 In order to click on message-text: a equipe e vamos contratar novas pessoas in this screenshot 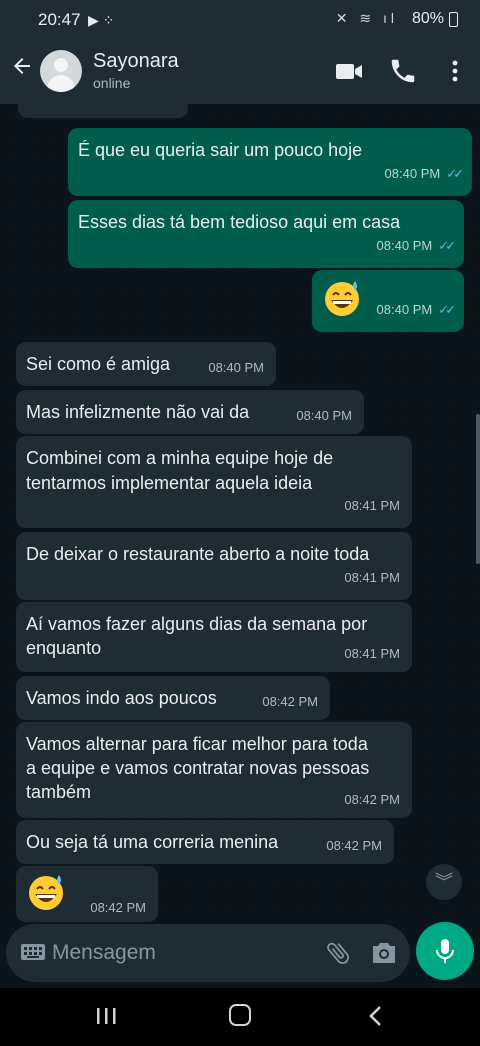, I will do `click(198, 768)`.